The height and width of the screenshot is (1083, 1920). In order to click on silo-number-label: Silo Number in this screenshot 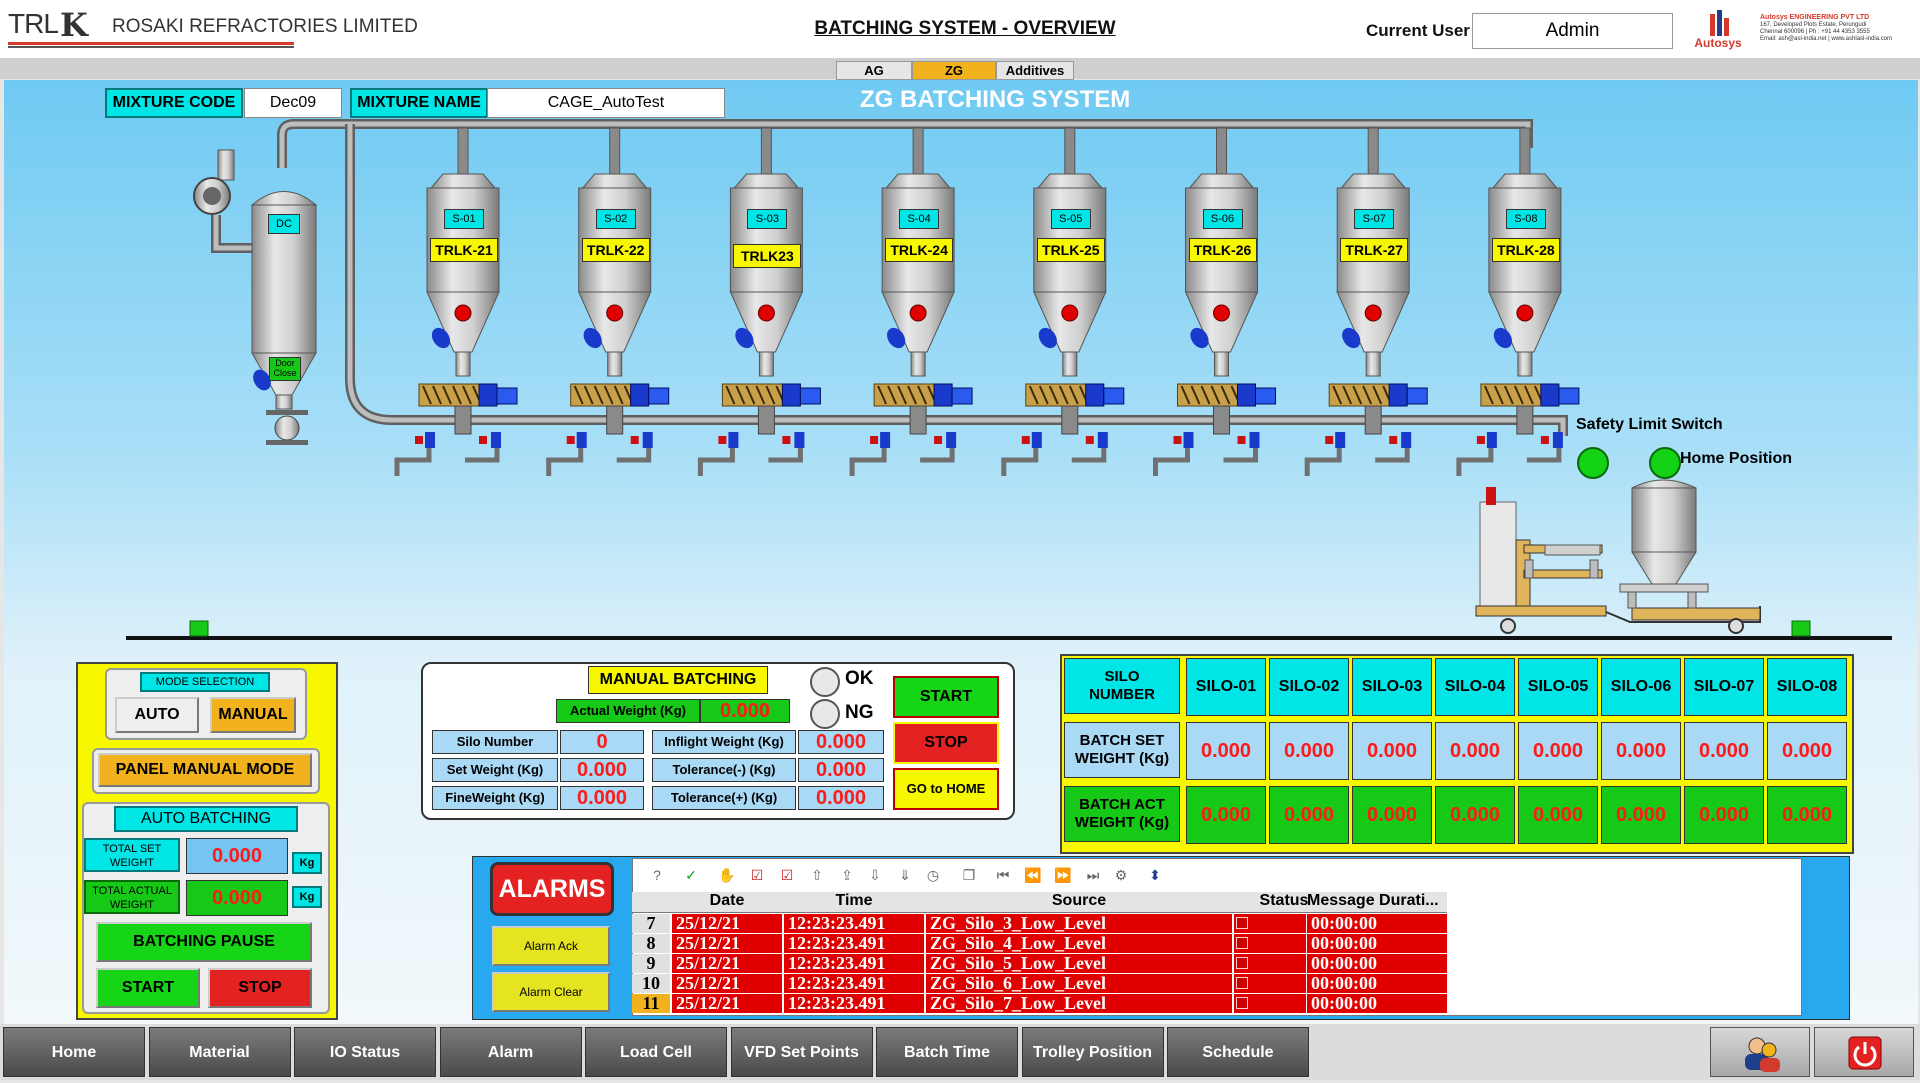, I will do `click(495, 742)`.